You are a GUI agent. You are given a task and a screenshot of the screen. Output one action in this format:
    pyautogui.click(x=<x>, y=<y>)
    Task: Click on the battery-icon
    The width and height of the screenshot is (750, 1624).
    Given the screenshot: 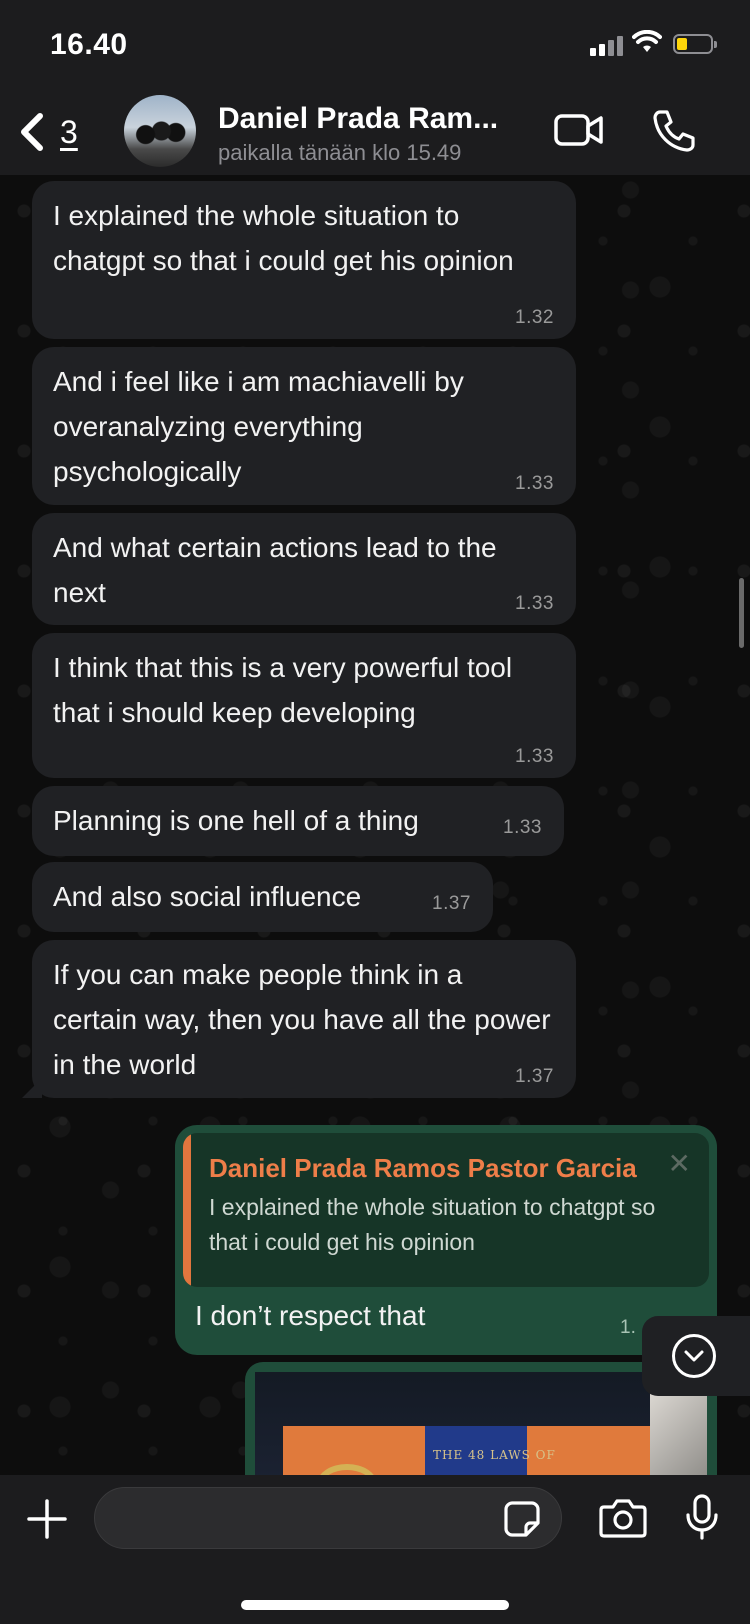 What is the action you would take?
    pyautogui.click(x=695, y=44)
    